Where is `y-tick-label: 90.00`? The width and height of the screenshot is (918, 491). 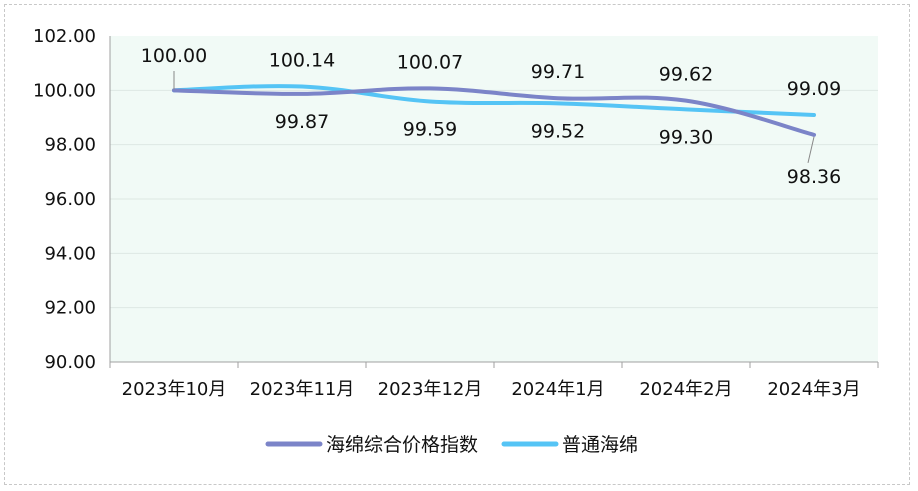
y-tick-label: 90.00 is located at coordinates (70, 362).